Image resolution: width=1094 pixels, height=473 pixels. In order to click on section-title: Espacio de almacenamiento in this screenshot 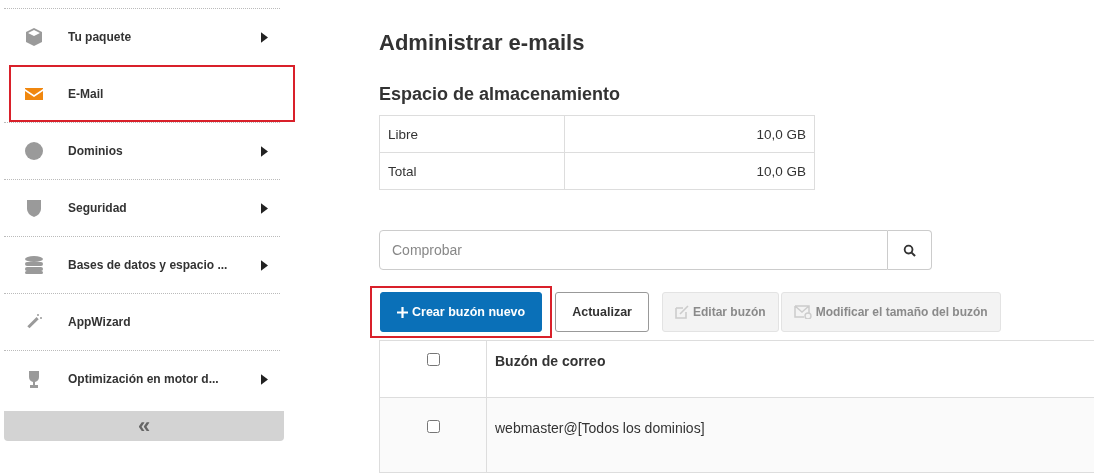, I will do `click(500, 94)`.